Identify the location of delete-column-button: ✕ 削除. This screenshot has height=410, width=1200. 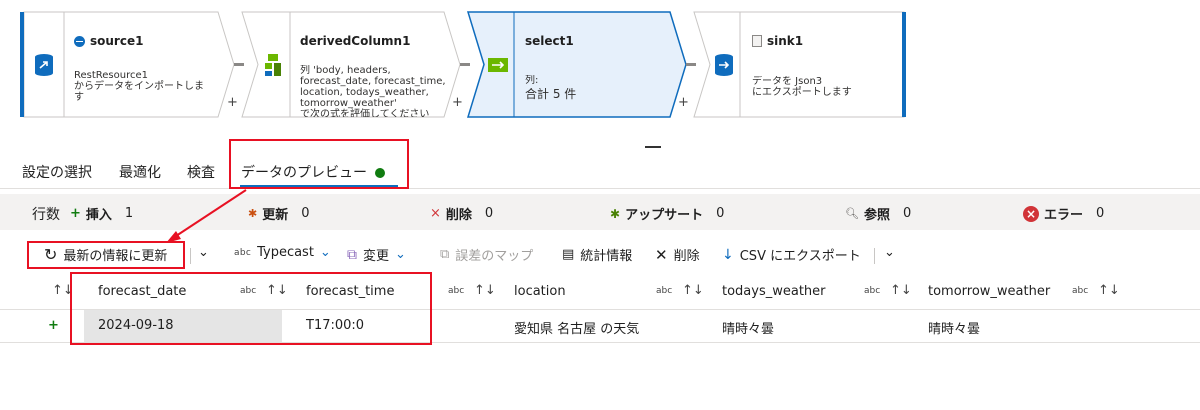
(677, 255).